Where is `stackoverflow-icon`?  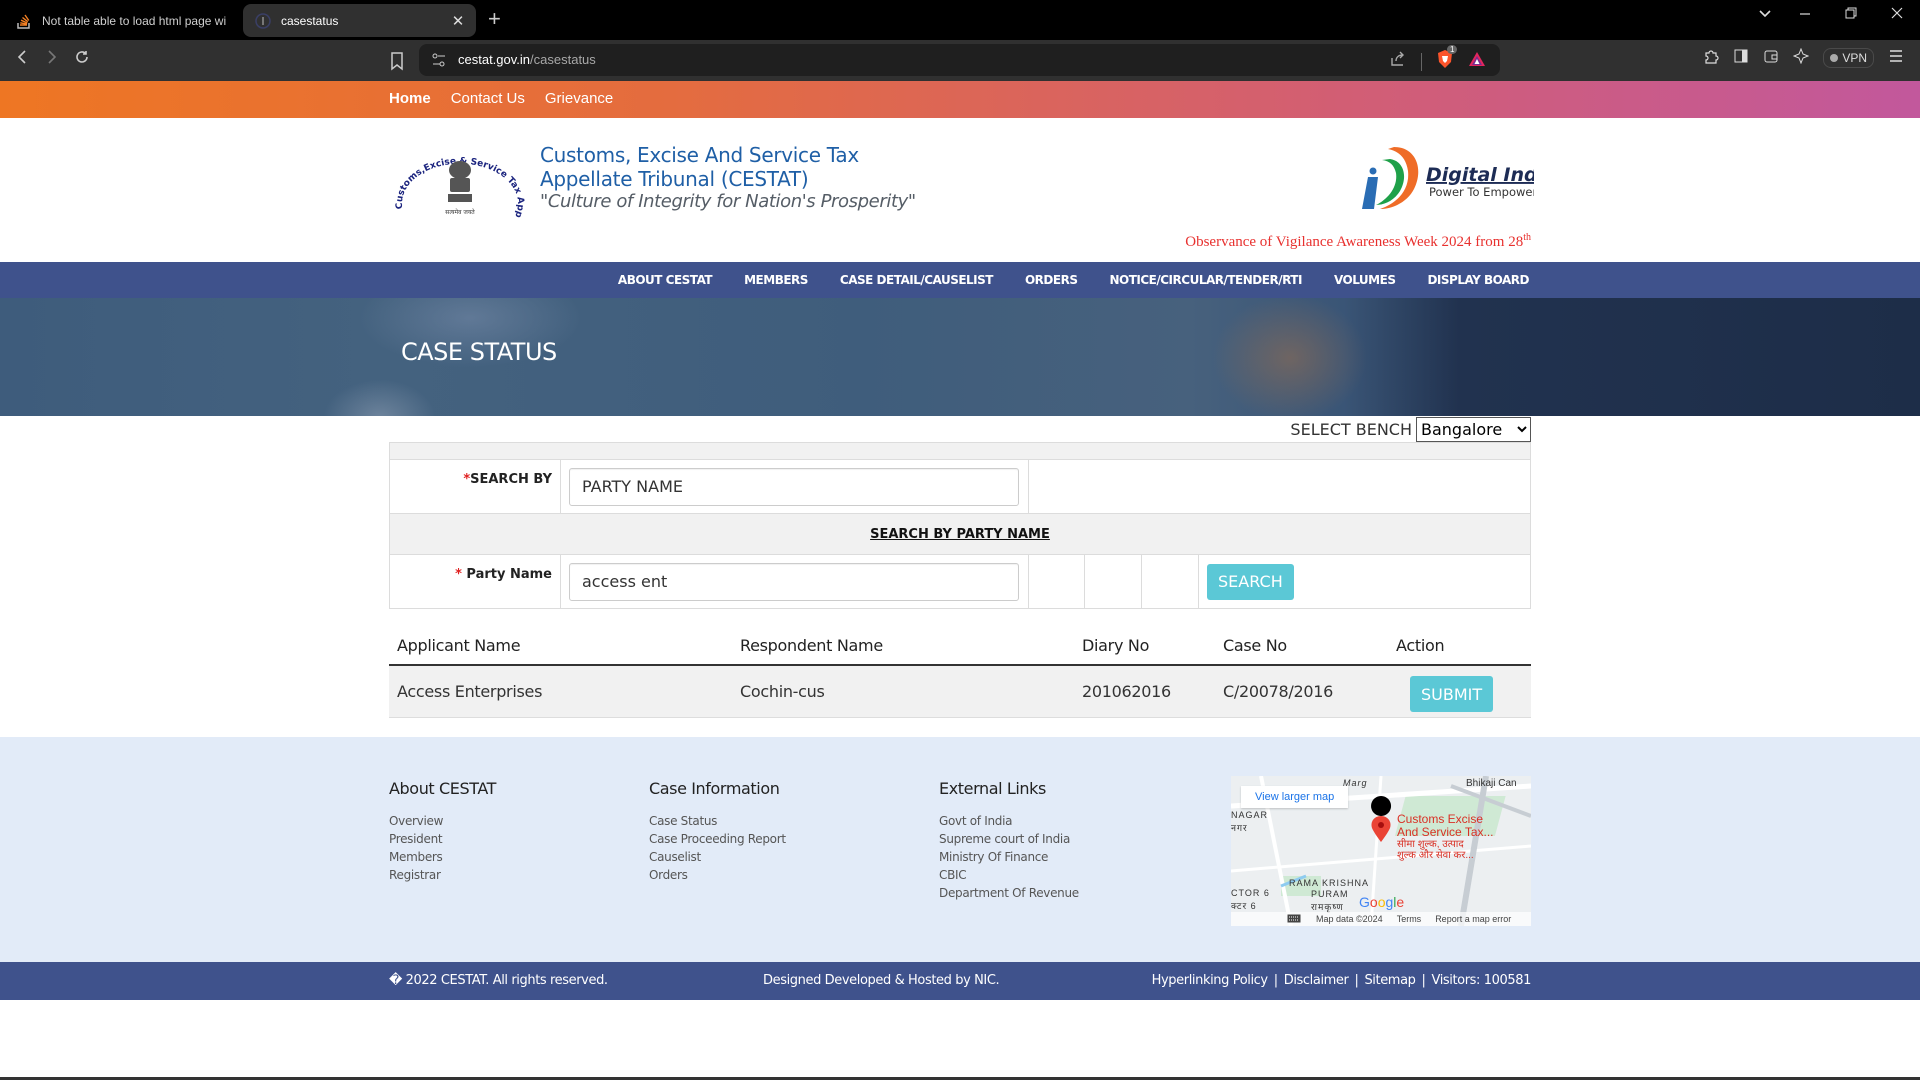 stackoverflow-icon is located at coordinates (24, 21).